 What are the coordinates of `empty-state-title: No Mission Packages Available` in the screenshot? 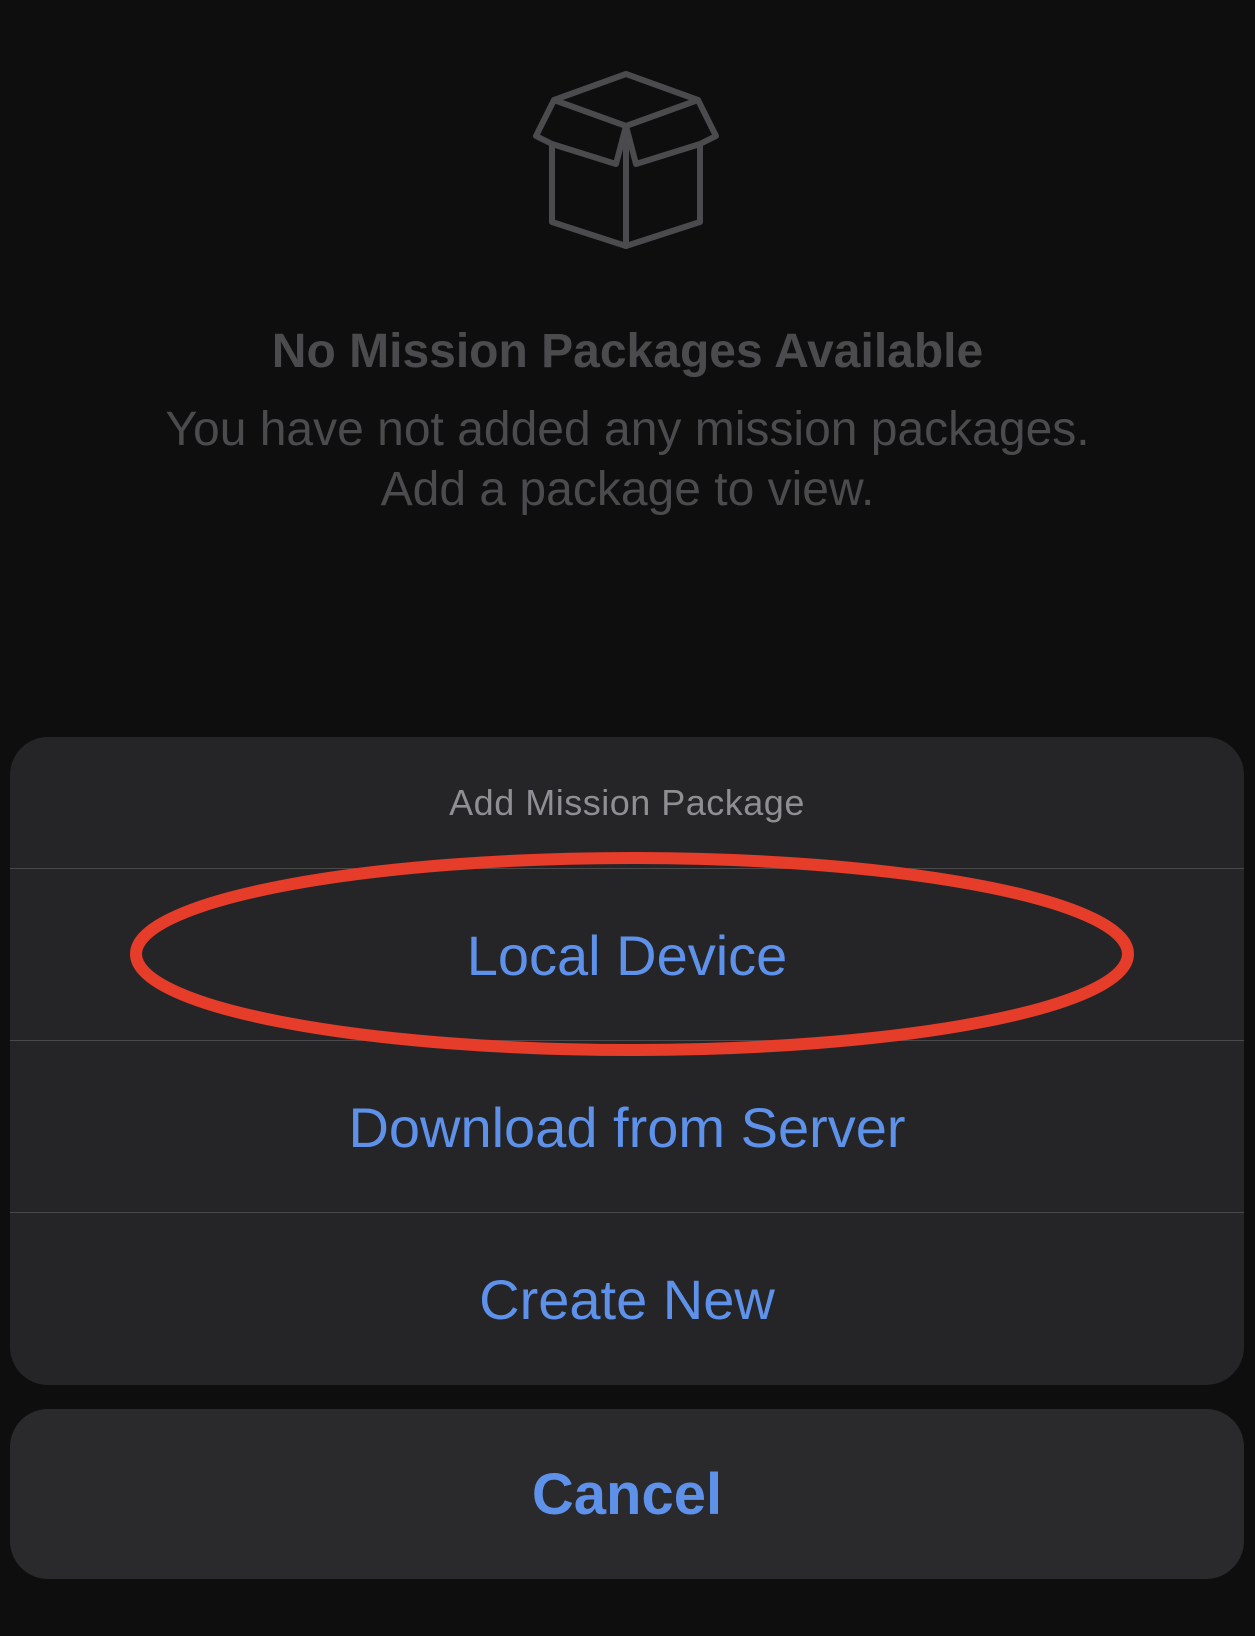 It's located at (627, 351).